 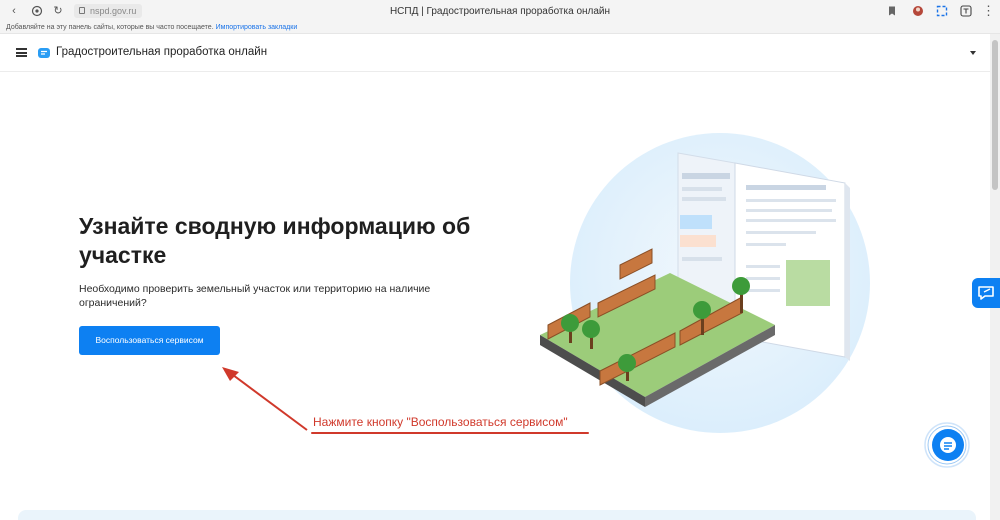 I want to click on menu-dots-icon: ⋮, so click(x=988, y=10).